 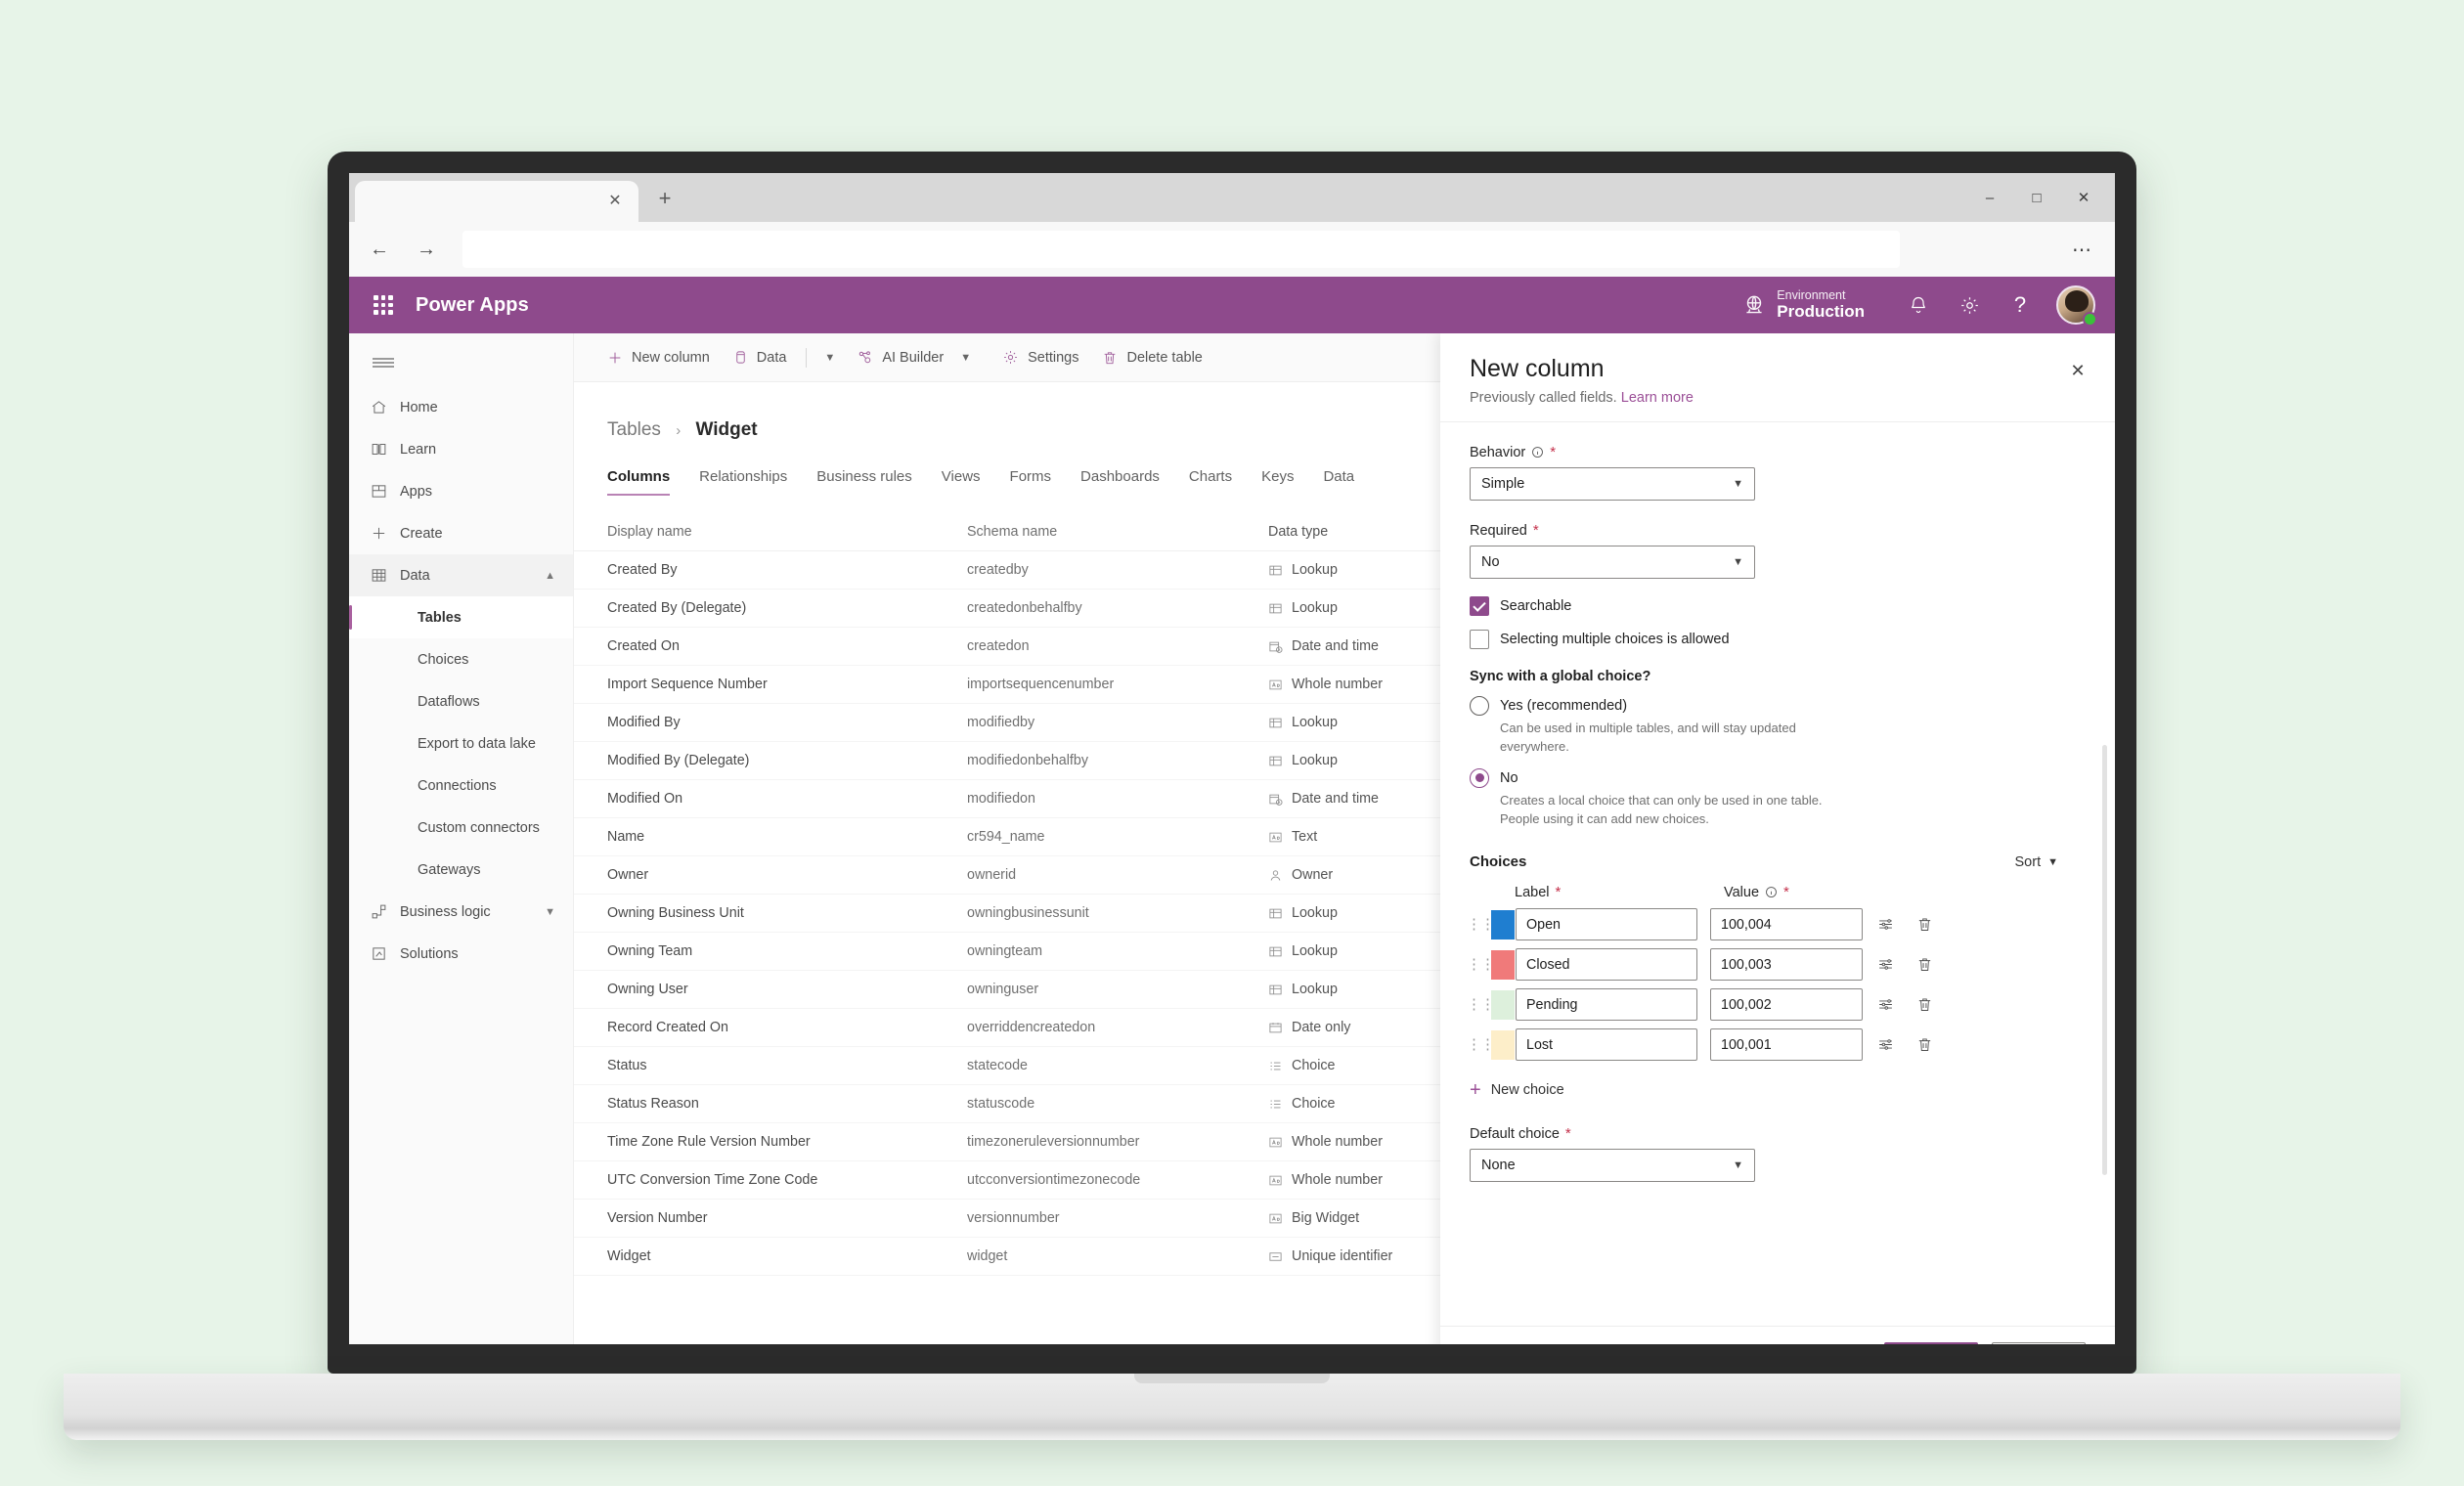 I want to click on choice-value-input: 100,004, so click(x=1786, y=924).